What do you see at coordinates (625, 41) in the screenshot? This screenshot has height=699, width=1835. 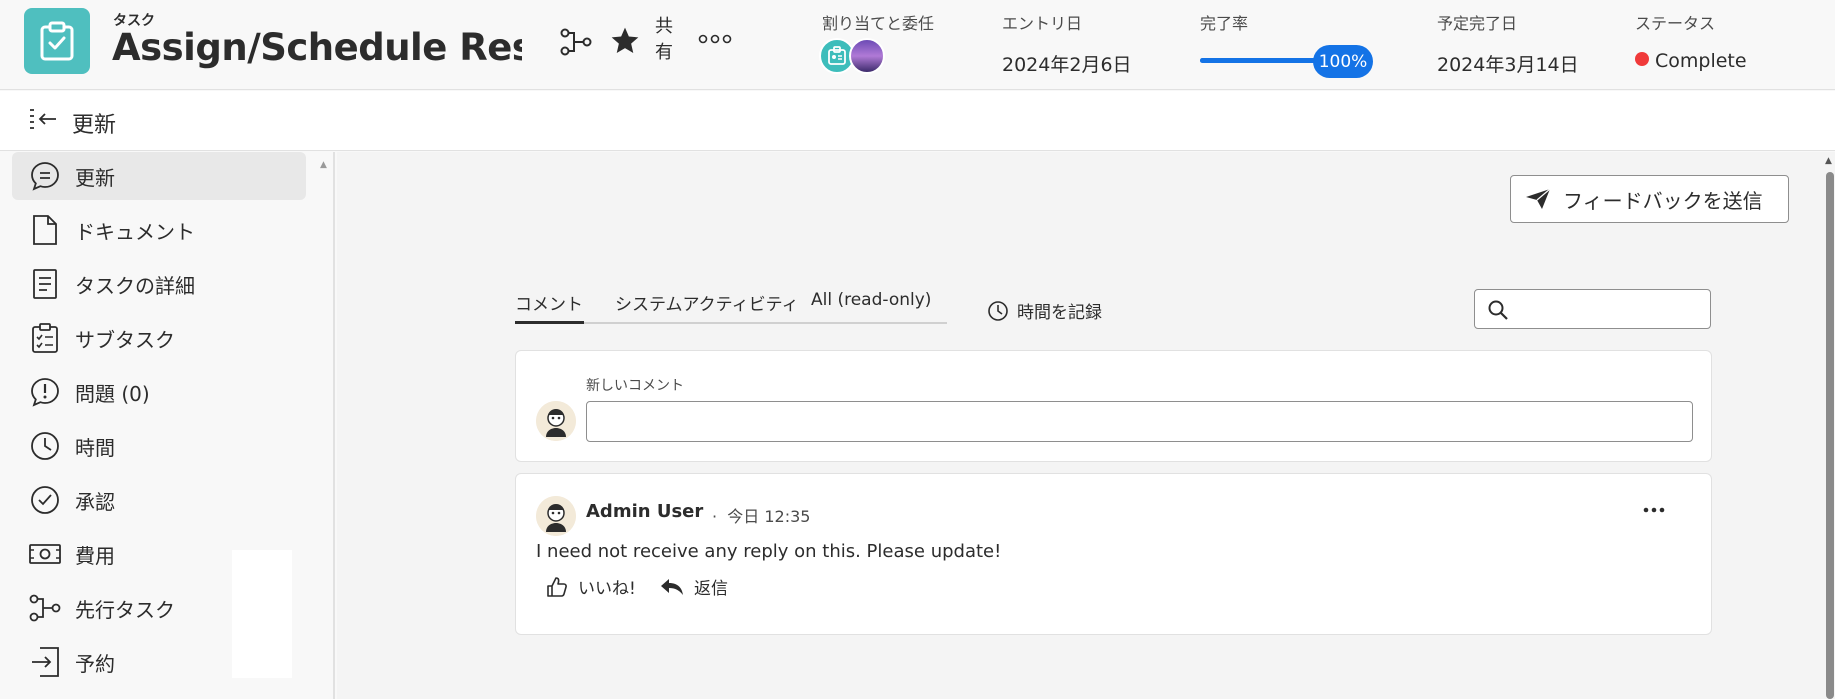 I see `star-icon` at bounding box center [625, 41].